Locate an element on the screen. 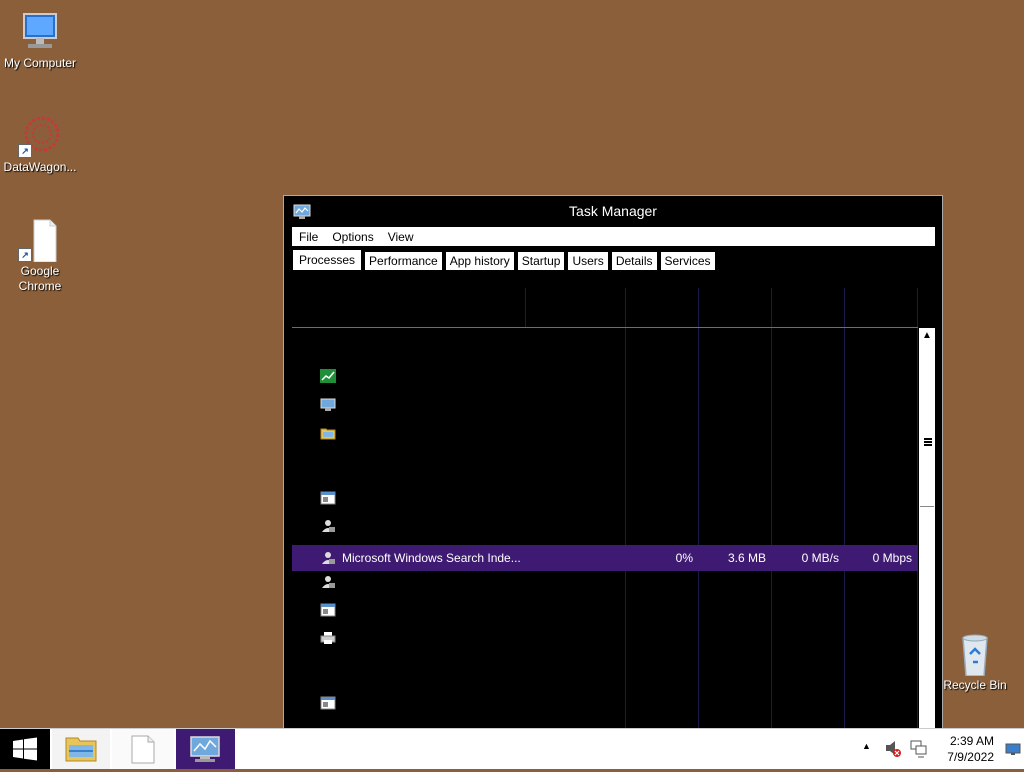 Image resolution: width=1024 pixels, height=772 pixels. disk-value: 0 MB/s is located at coordinates (820, 558).